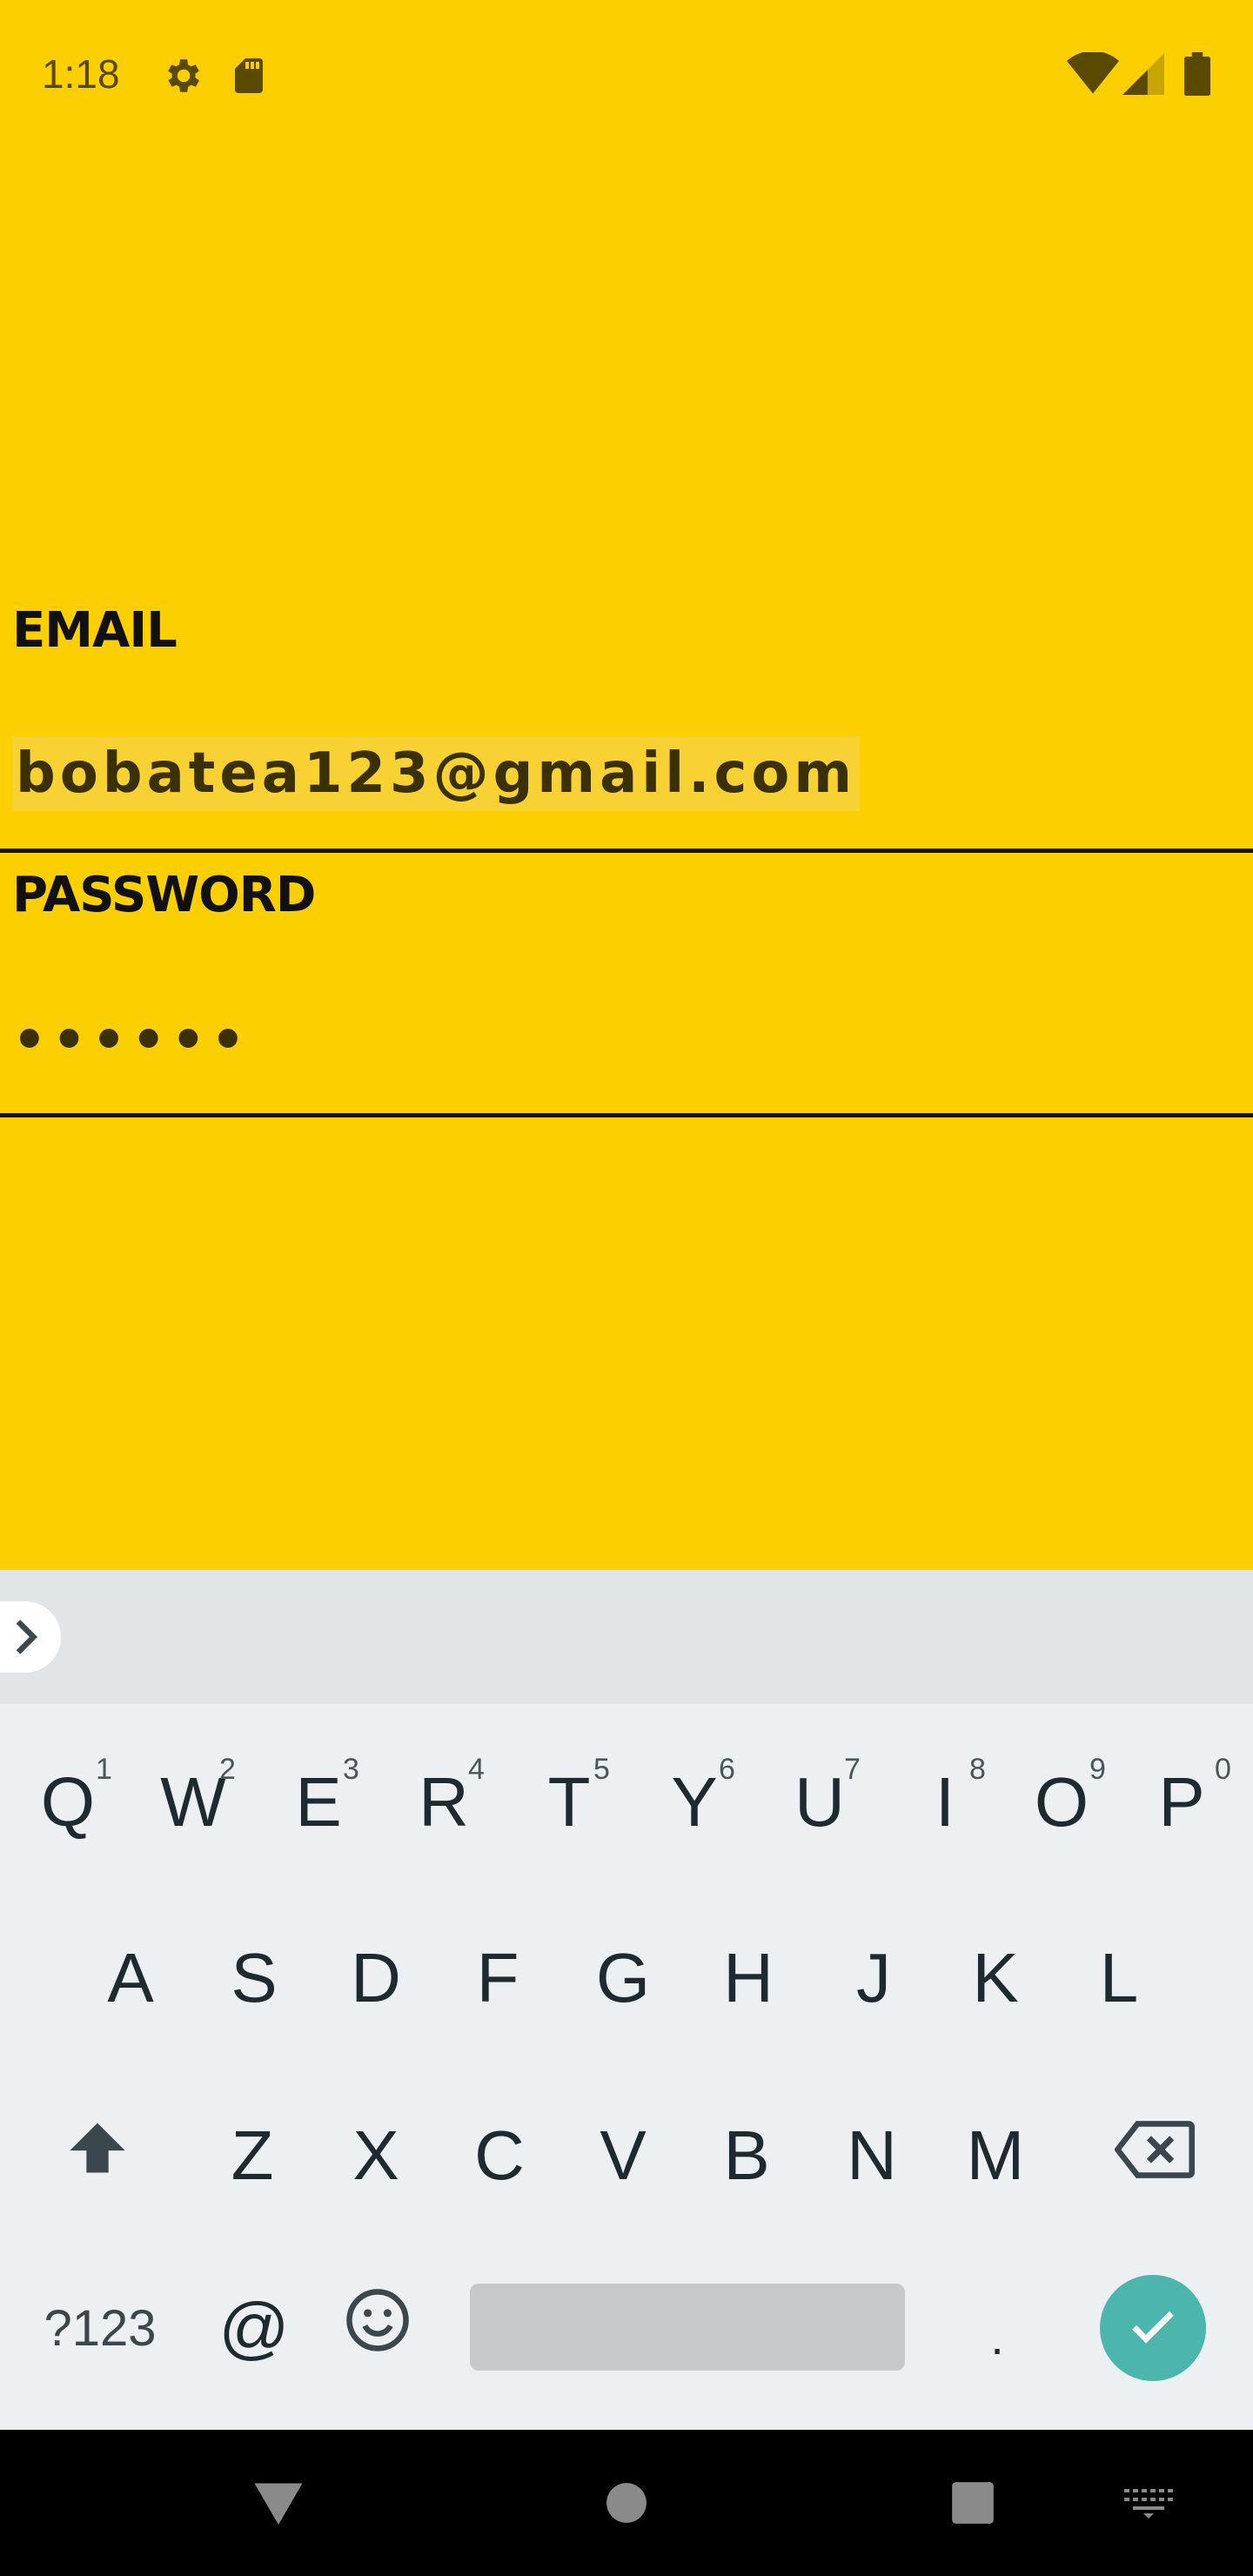 This screenshot has height=2576, width=1253. Describe the element at coordinates (68, 1802) in the screenshot. I see `key-q: Q1` at that location.